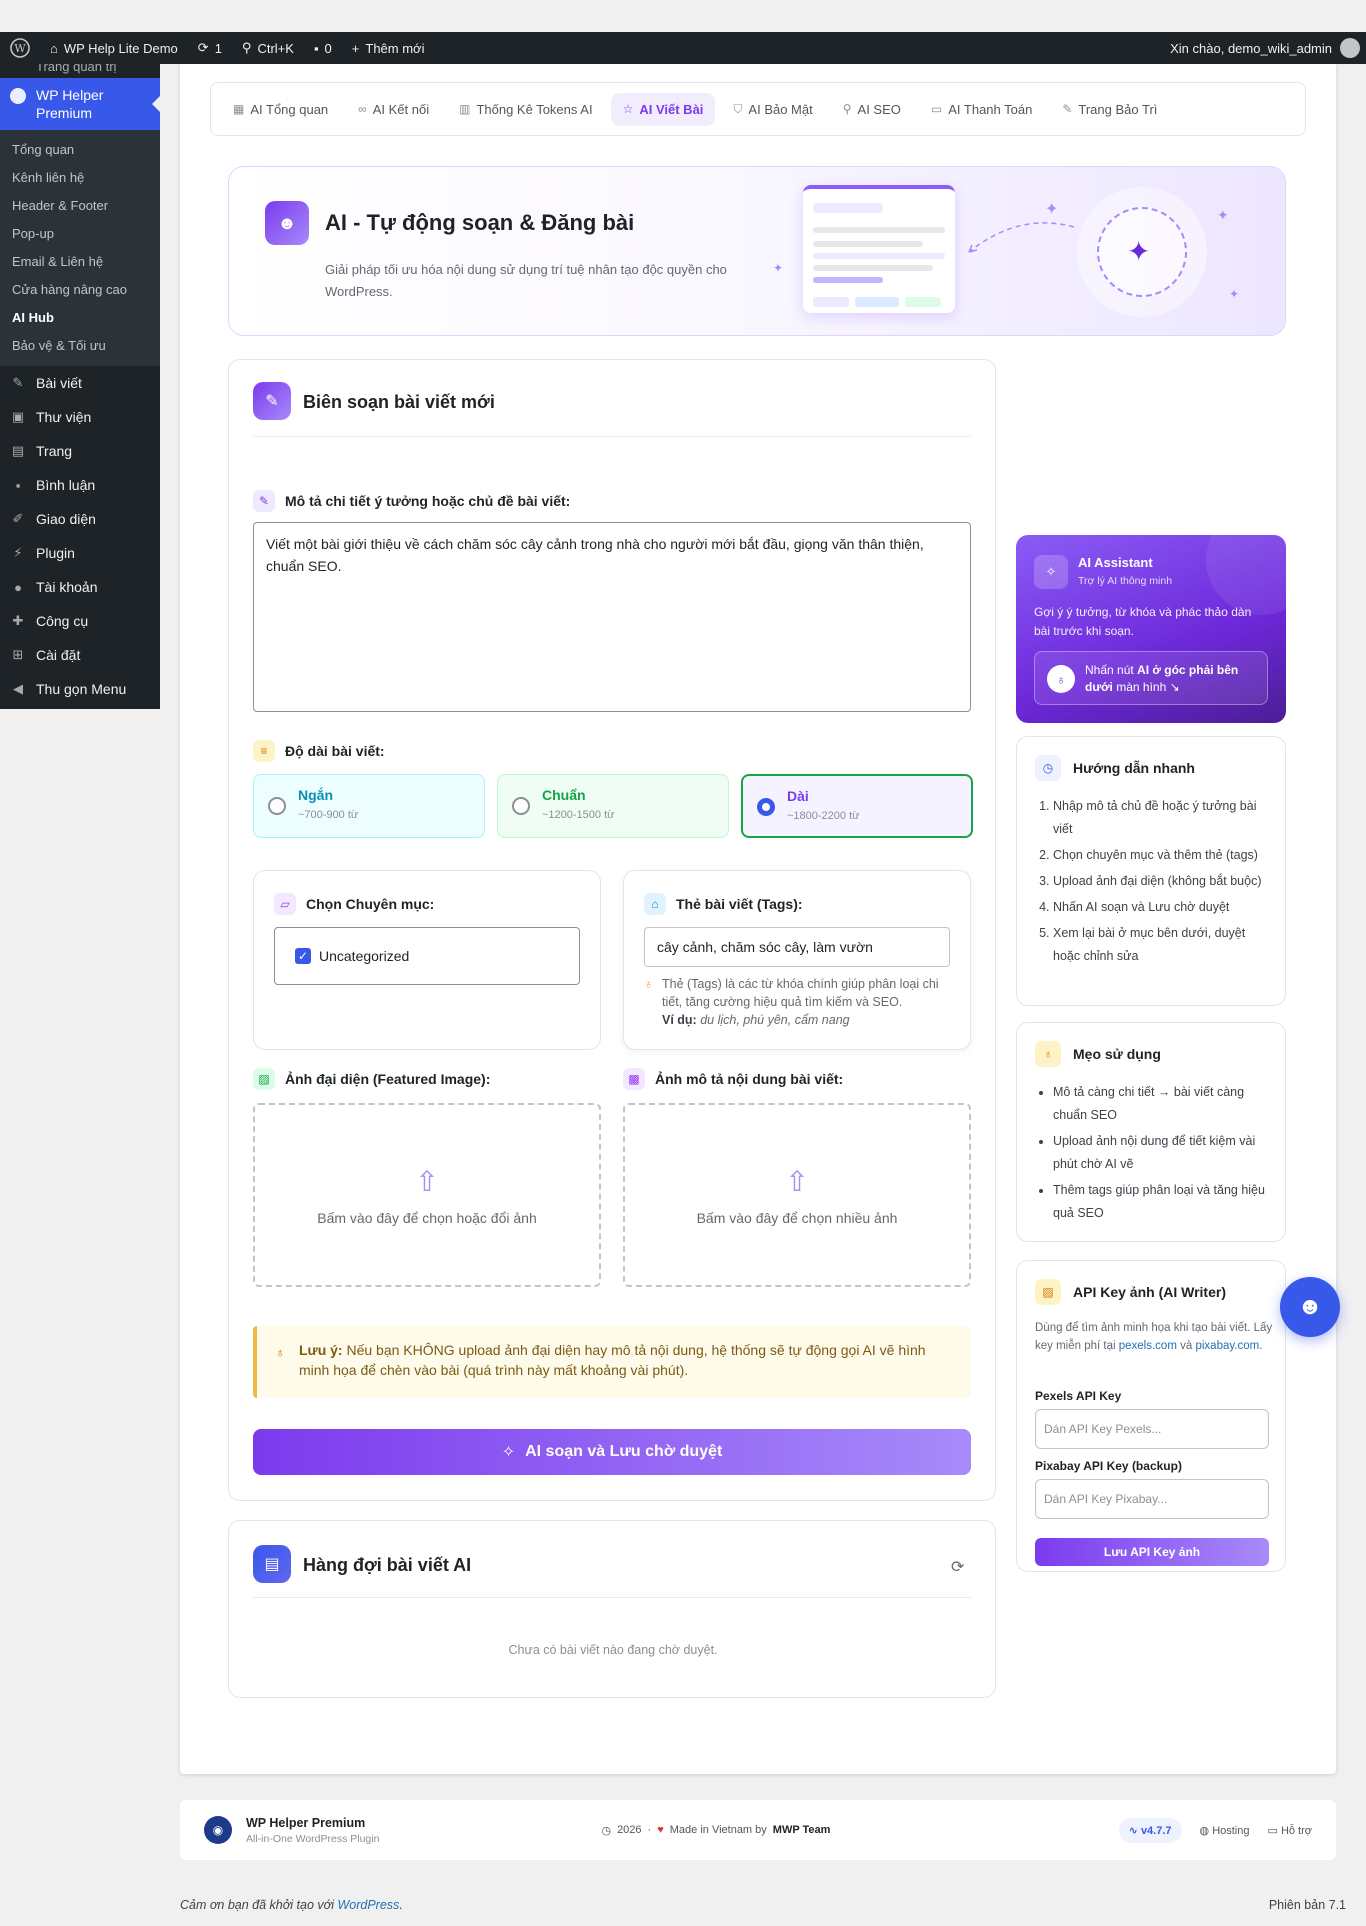 This screenshot has width=1366, height=1926. What do you see at coordinates (872, 109) in the screenshot?
I see `tab-ai-seo: ⚲ AI SEO` at bounding box center [872, 109].